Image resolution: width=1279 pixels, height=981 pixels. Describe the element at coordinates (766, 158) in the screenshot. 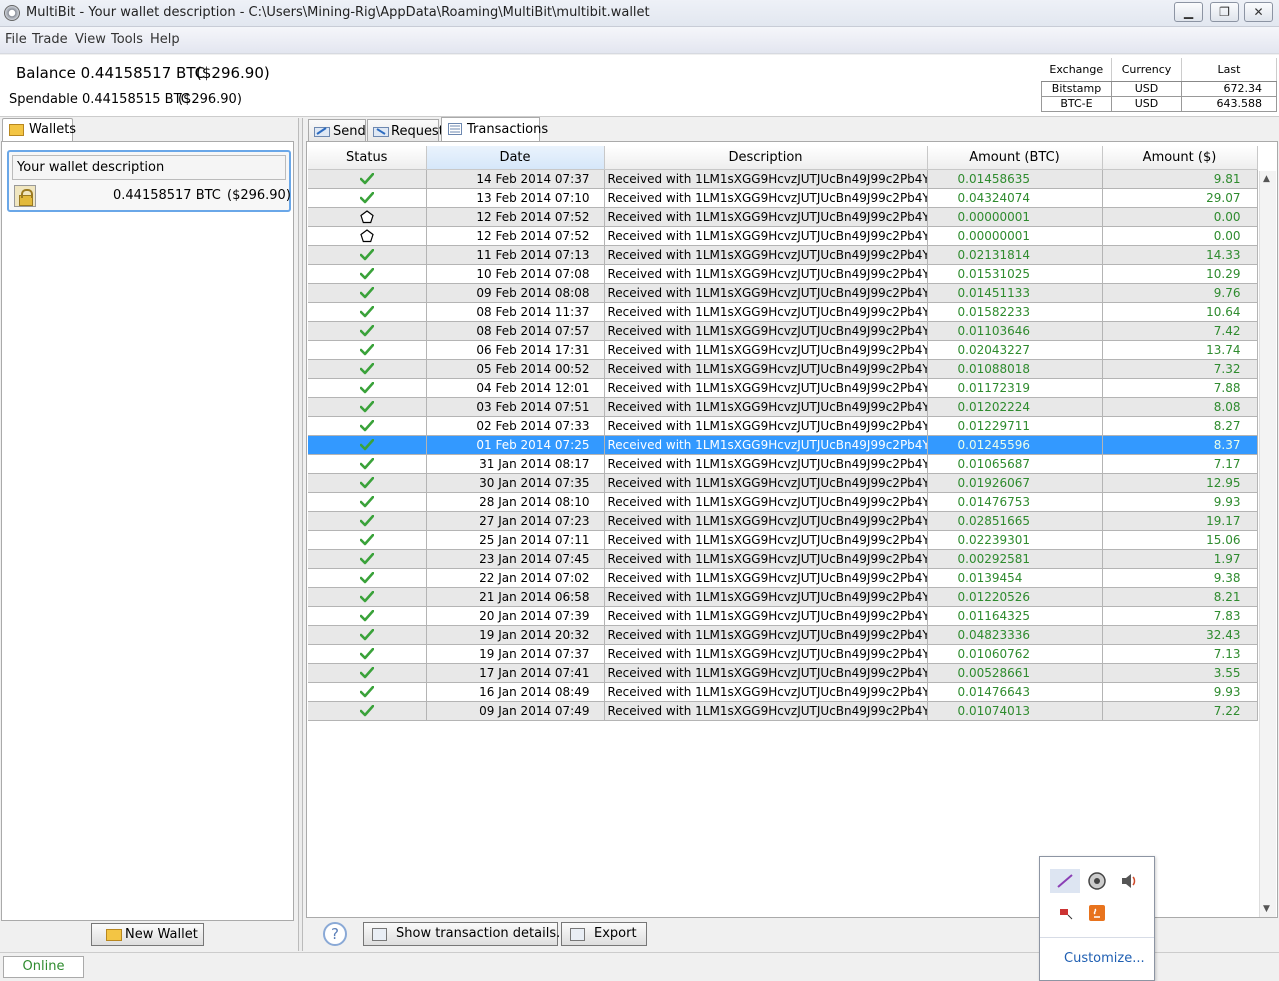

I see `description-column-header: Description` at that location.